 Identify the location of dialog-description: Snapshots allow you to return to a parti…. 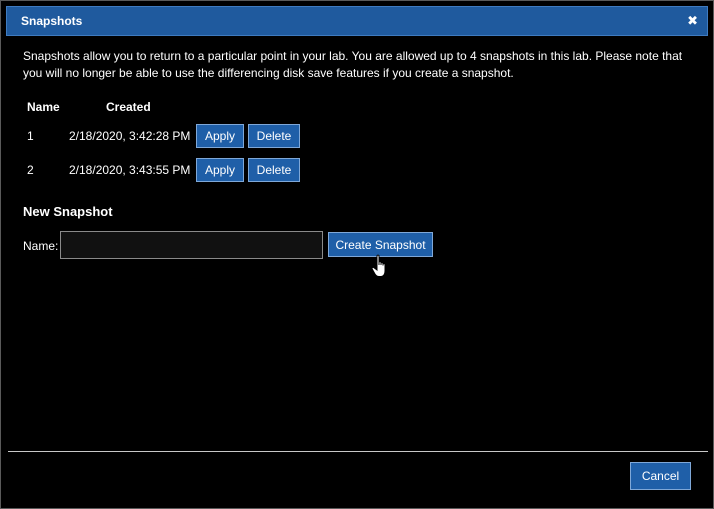
(353, 64).